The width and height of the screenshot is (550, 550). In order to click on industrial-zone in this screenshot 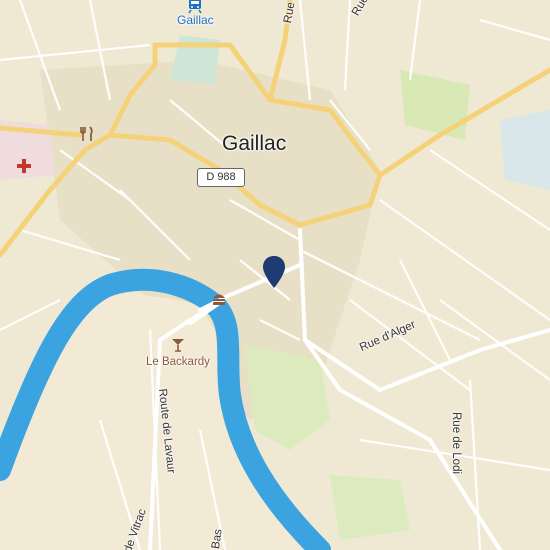, I will do `click(525, 150)`.